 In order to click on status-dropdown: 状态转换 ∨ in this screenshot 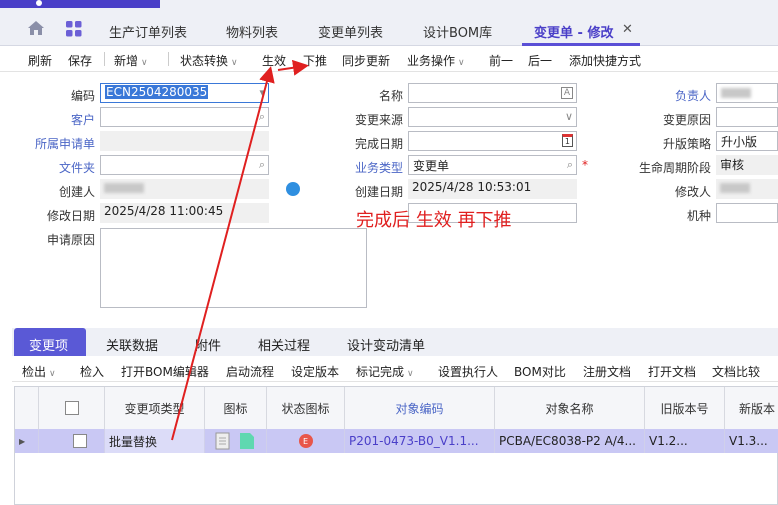, I will do `click(209, 60)`.